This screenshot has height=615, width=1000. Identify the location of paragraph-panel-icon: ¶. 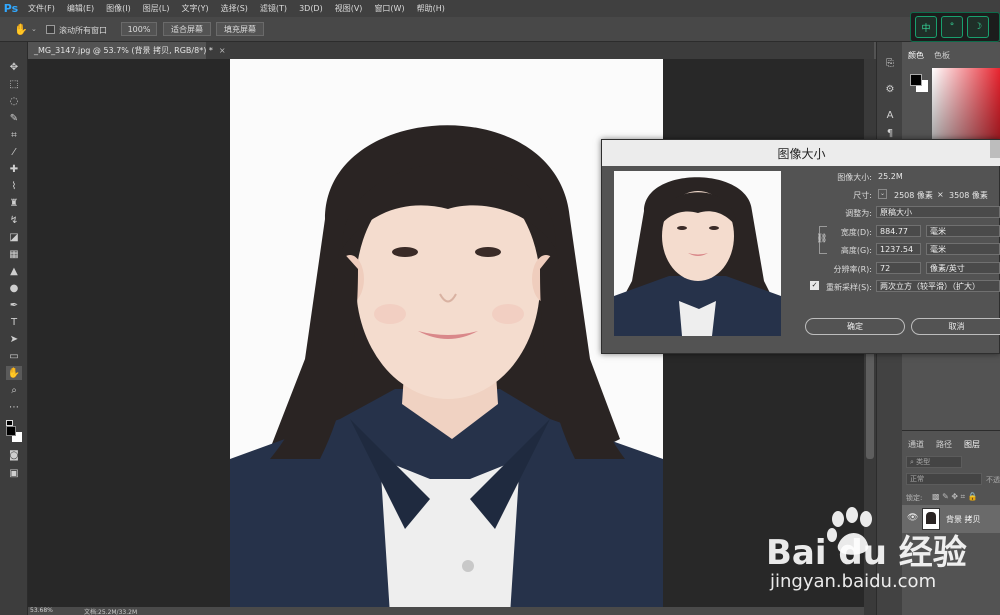
(890, 133).